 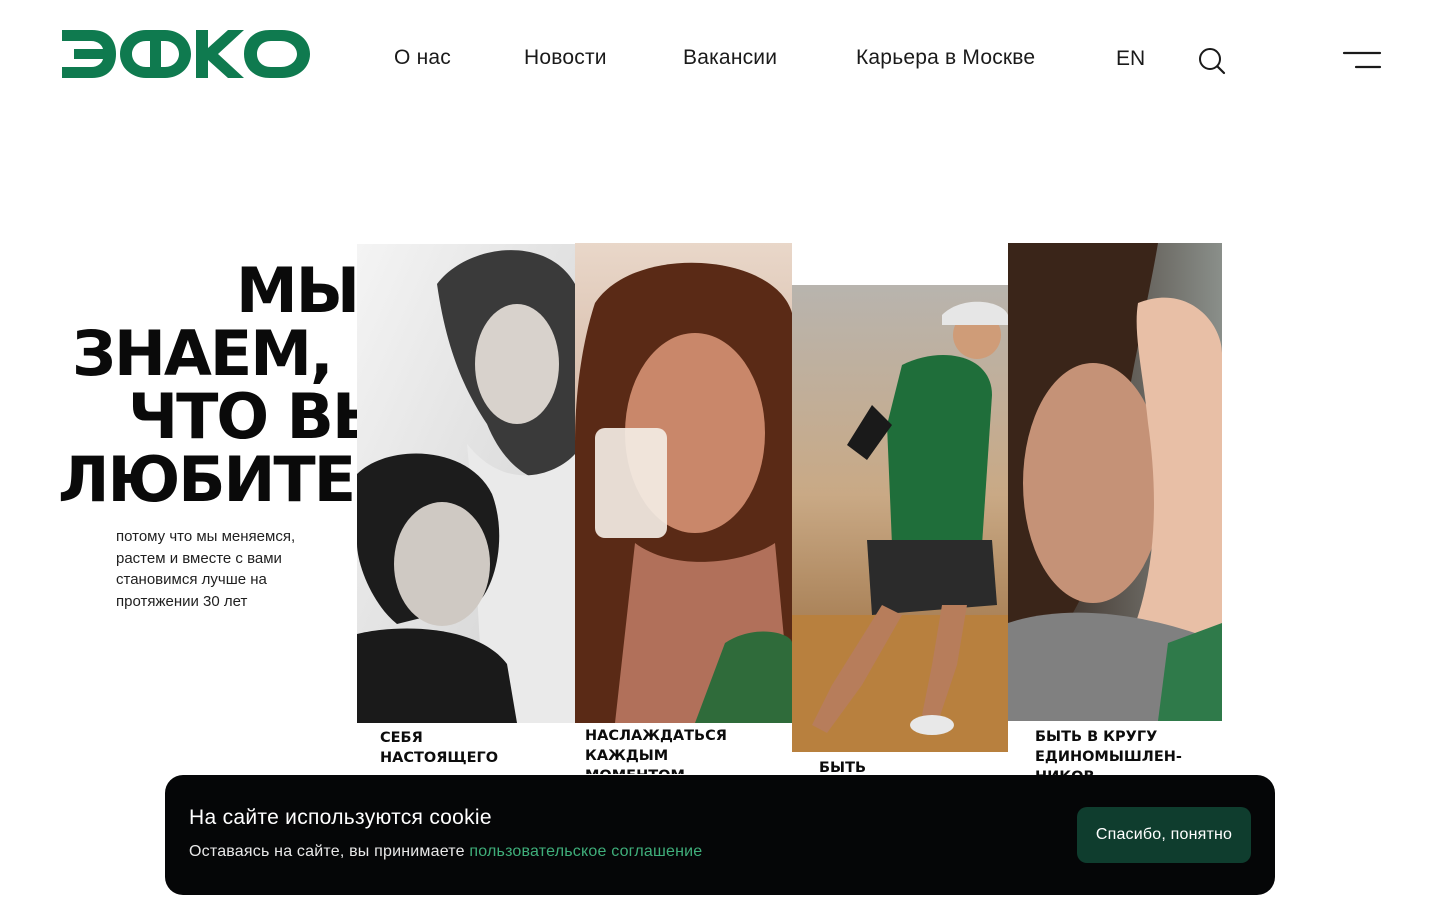 What do you see at coordinates (730, 58) in the screenshot?
I see `nav-item-vacancies: Вакансии` at bounding box center [730, 58].